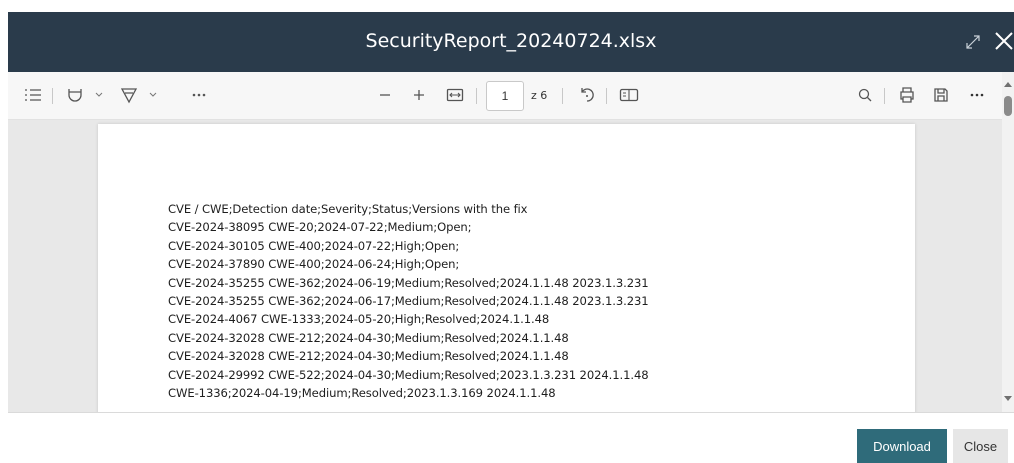 Image resolution: width=1014 pixels, height=463 pixels. What do you see at coordinates (902, 446) in the screenshot?
I see `download-button: Download` at bounding box center [902, 446].